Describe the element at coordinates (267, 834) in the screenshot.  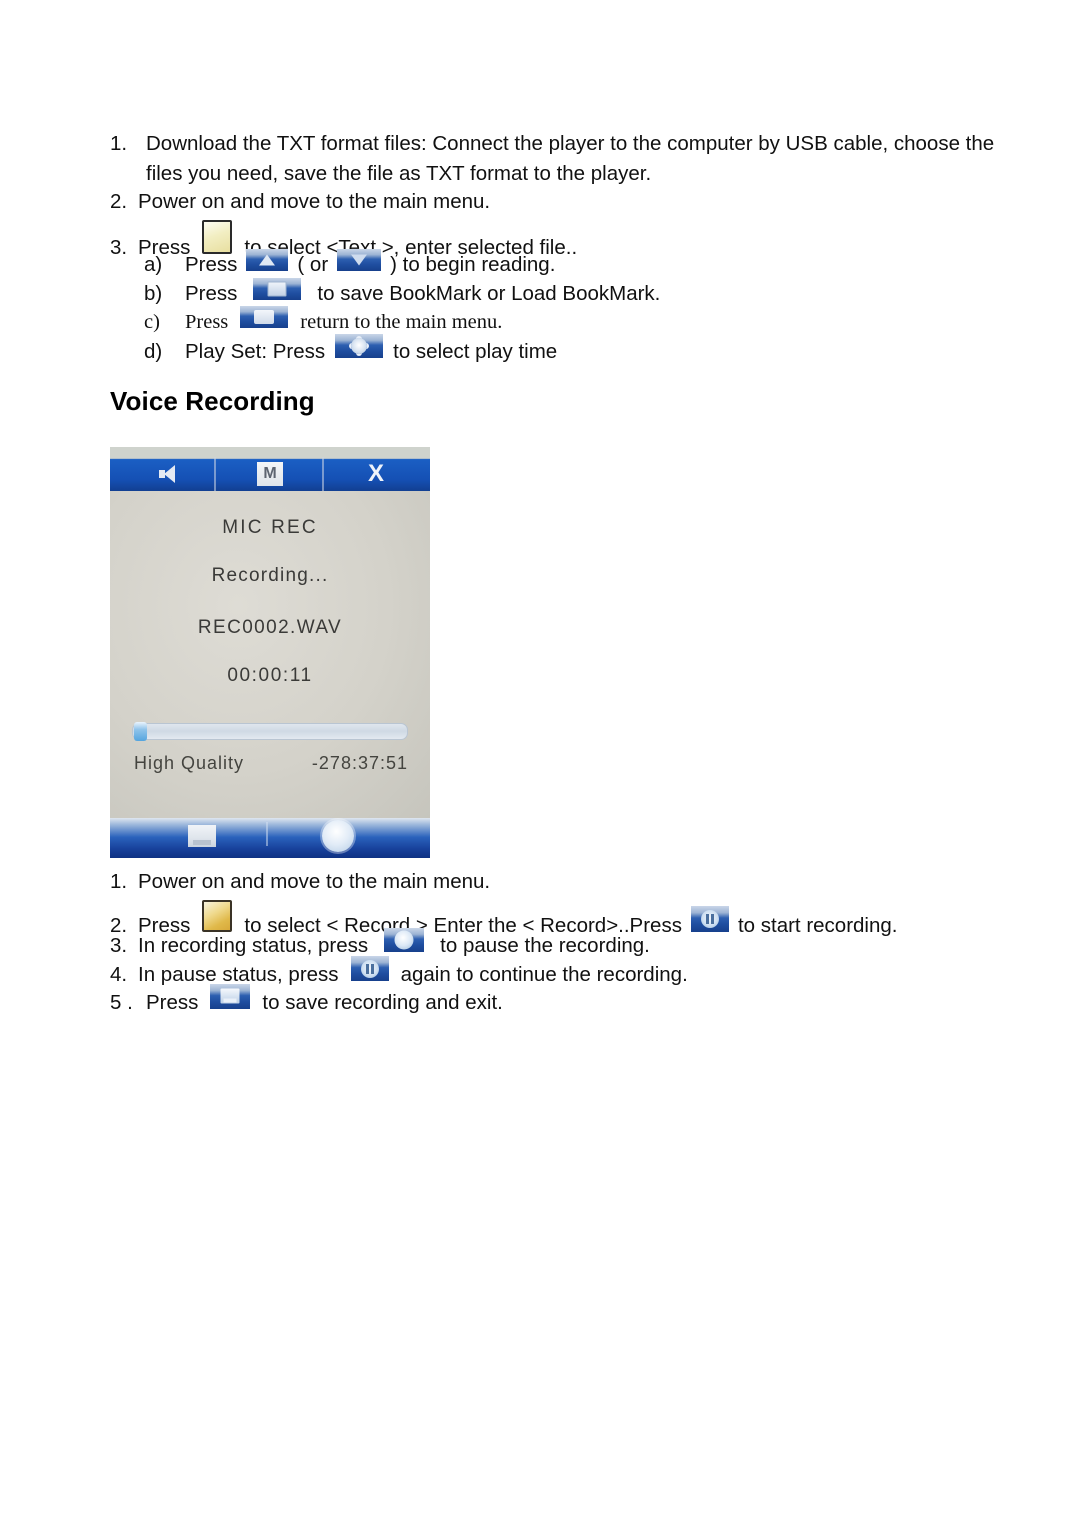
I see `bottom-bar-divider` at that location.